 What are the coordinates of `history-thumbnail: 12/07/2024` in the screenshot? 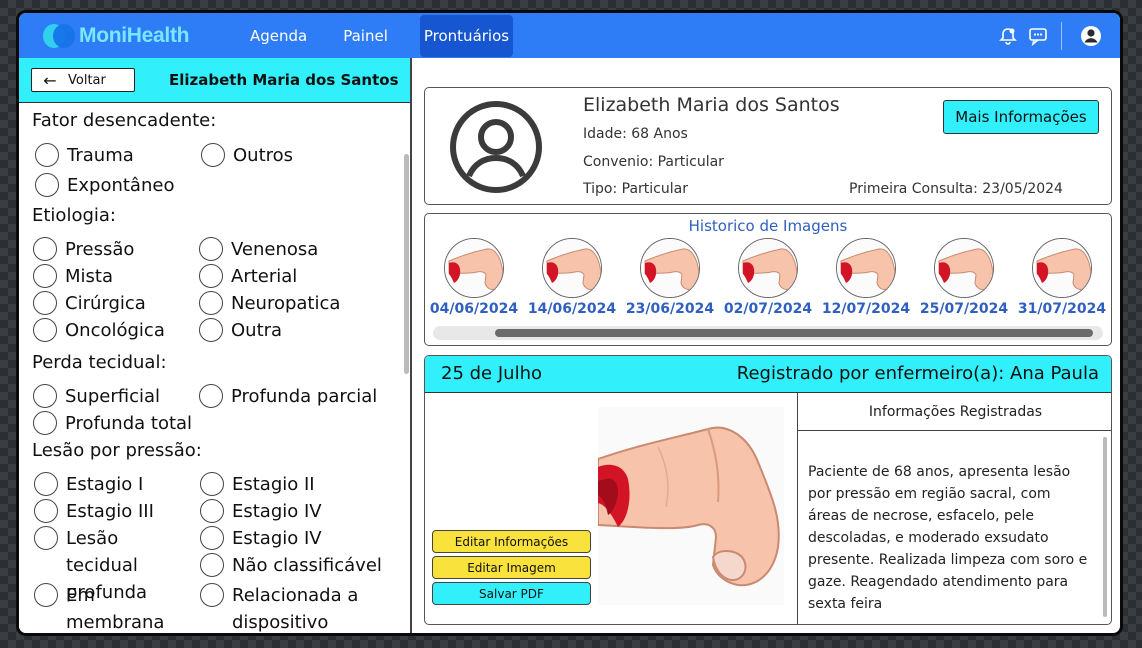 It's located at (866, 277).